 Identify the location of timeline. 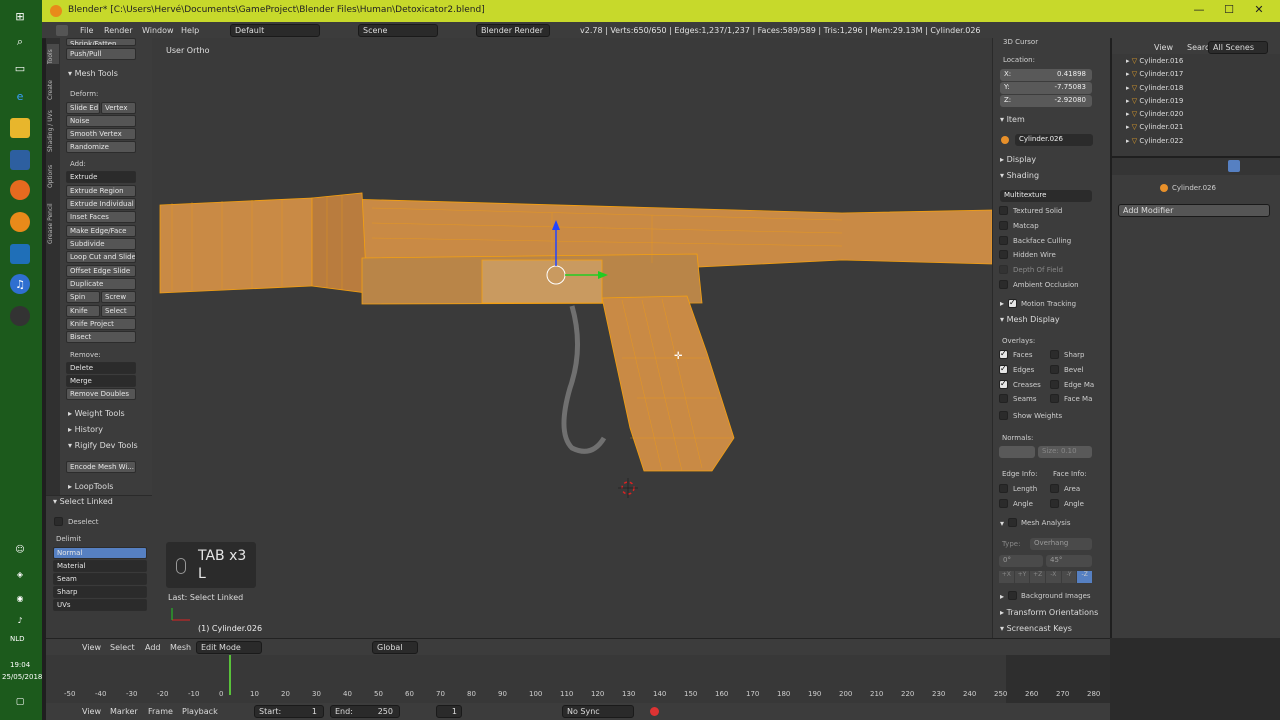
(578, 679).